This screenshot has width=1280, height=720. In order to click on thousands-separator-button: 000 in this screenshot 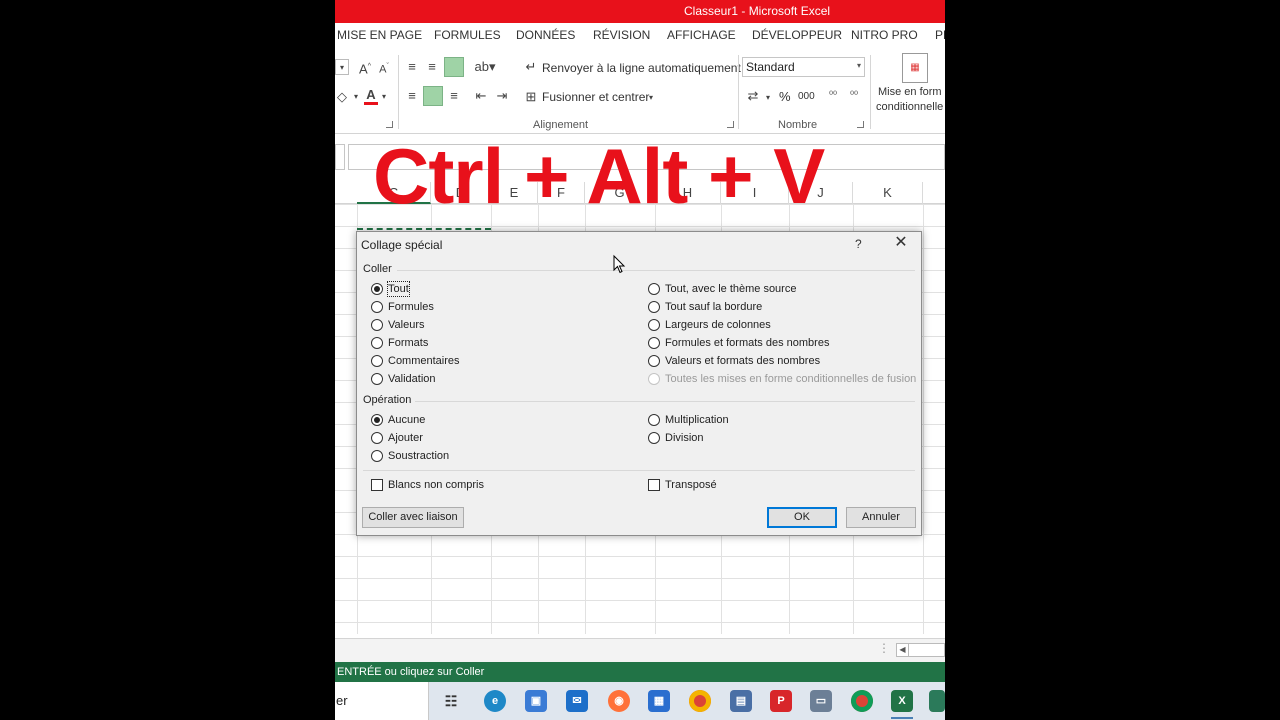, I will do `click(806, 96)`.